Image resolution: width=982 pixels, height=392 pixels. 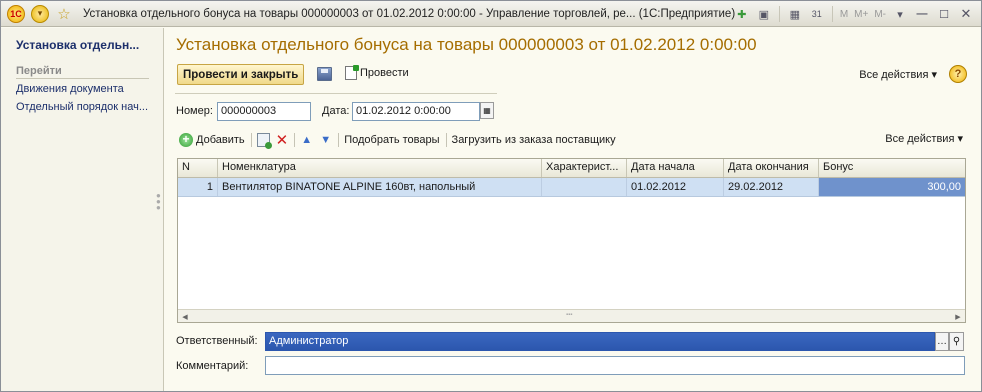 What do you see at coordinates (487, 110) in the screenshot?
I see `calendar-icon: ▦` at bounding box center [487, 110].